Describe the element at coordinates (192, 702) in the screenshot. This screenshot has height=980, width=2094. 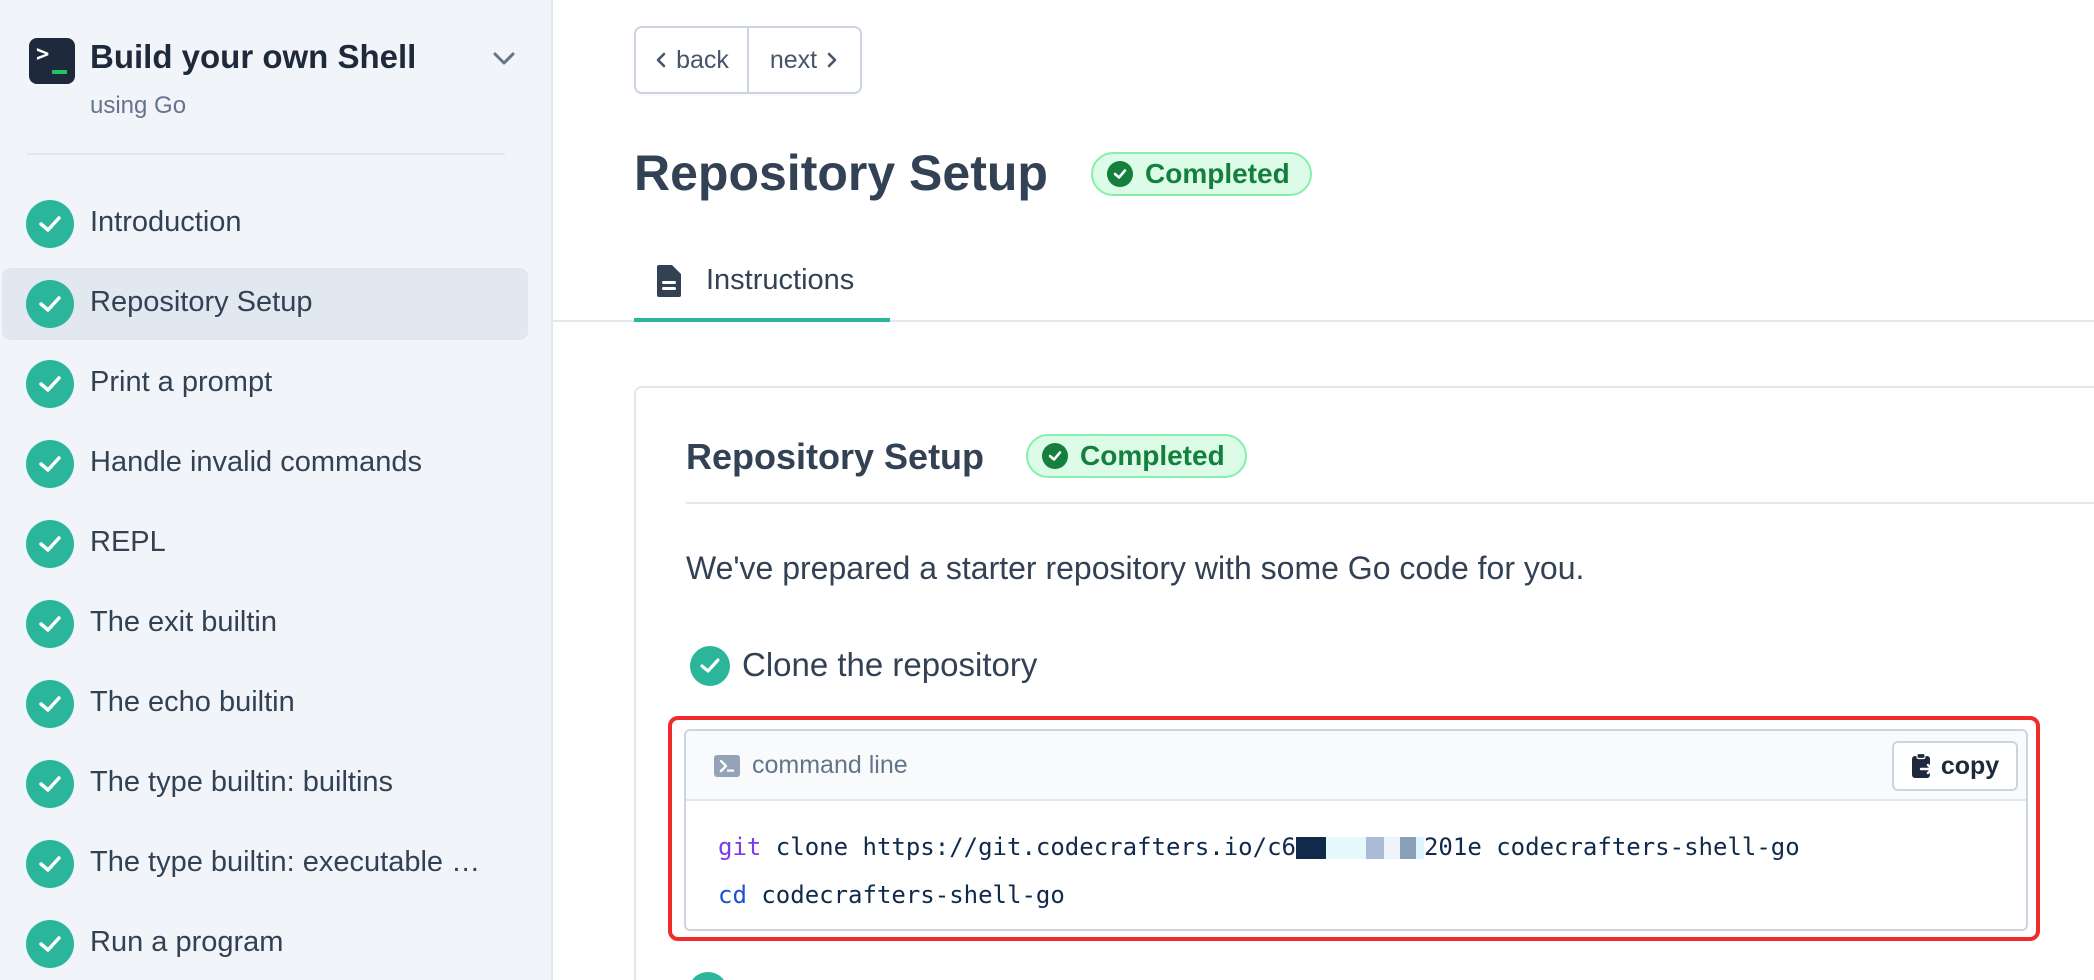
I see `sidebar-item-label: The echo builtin` at that location.